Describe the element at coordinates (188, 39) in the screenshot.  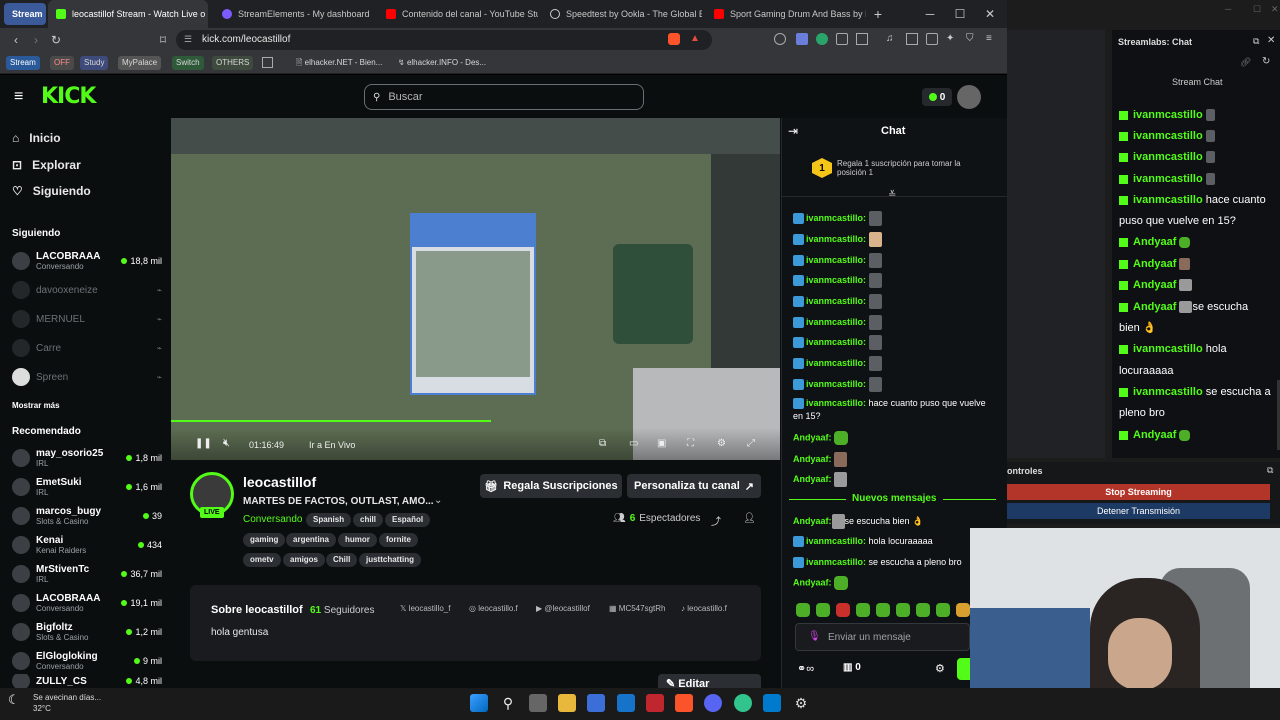
I see `site-info-icon: ☰` at that location.